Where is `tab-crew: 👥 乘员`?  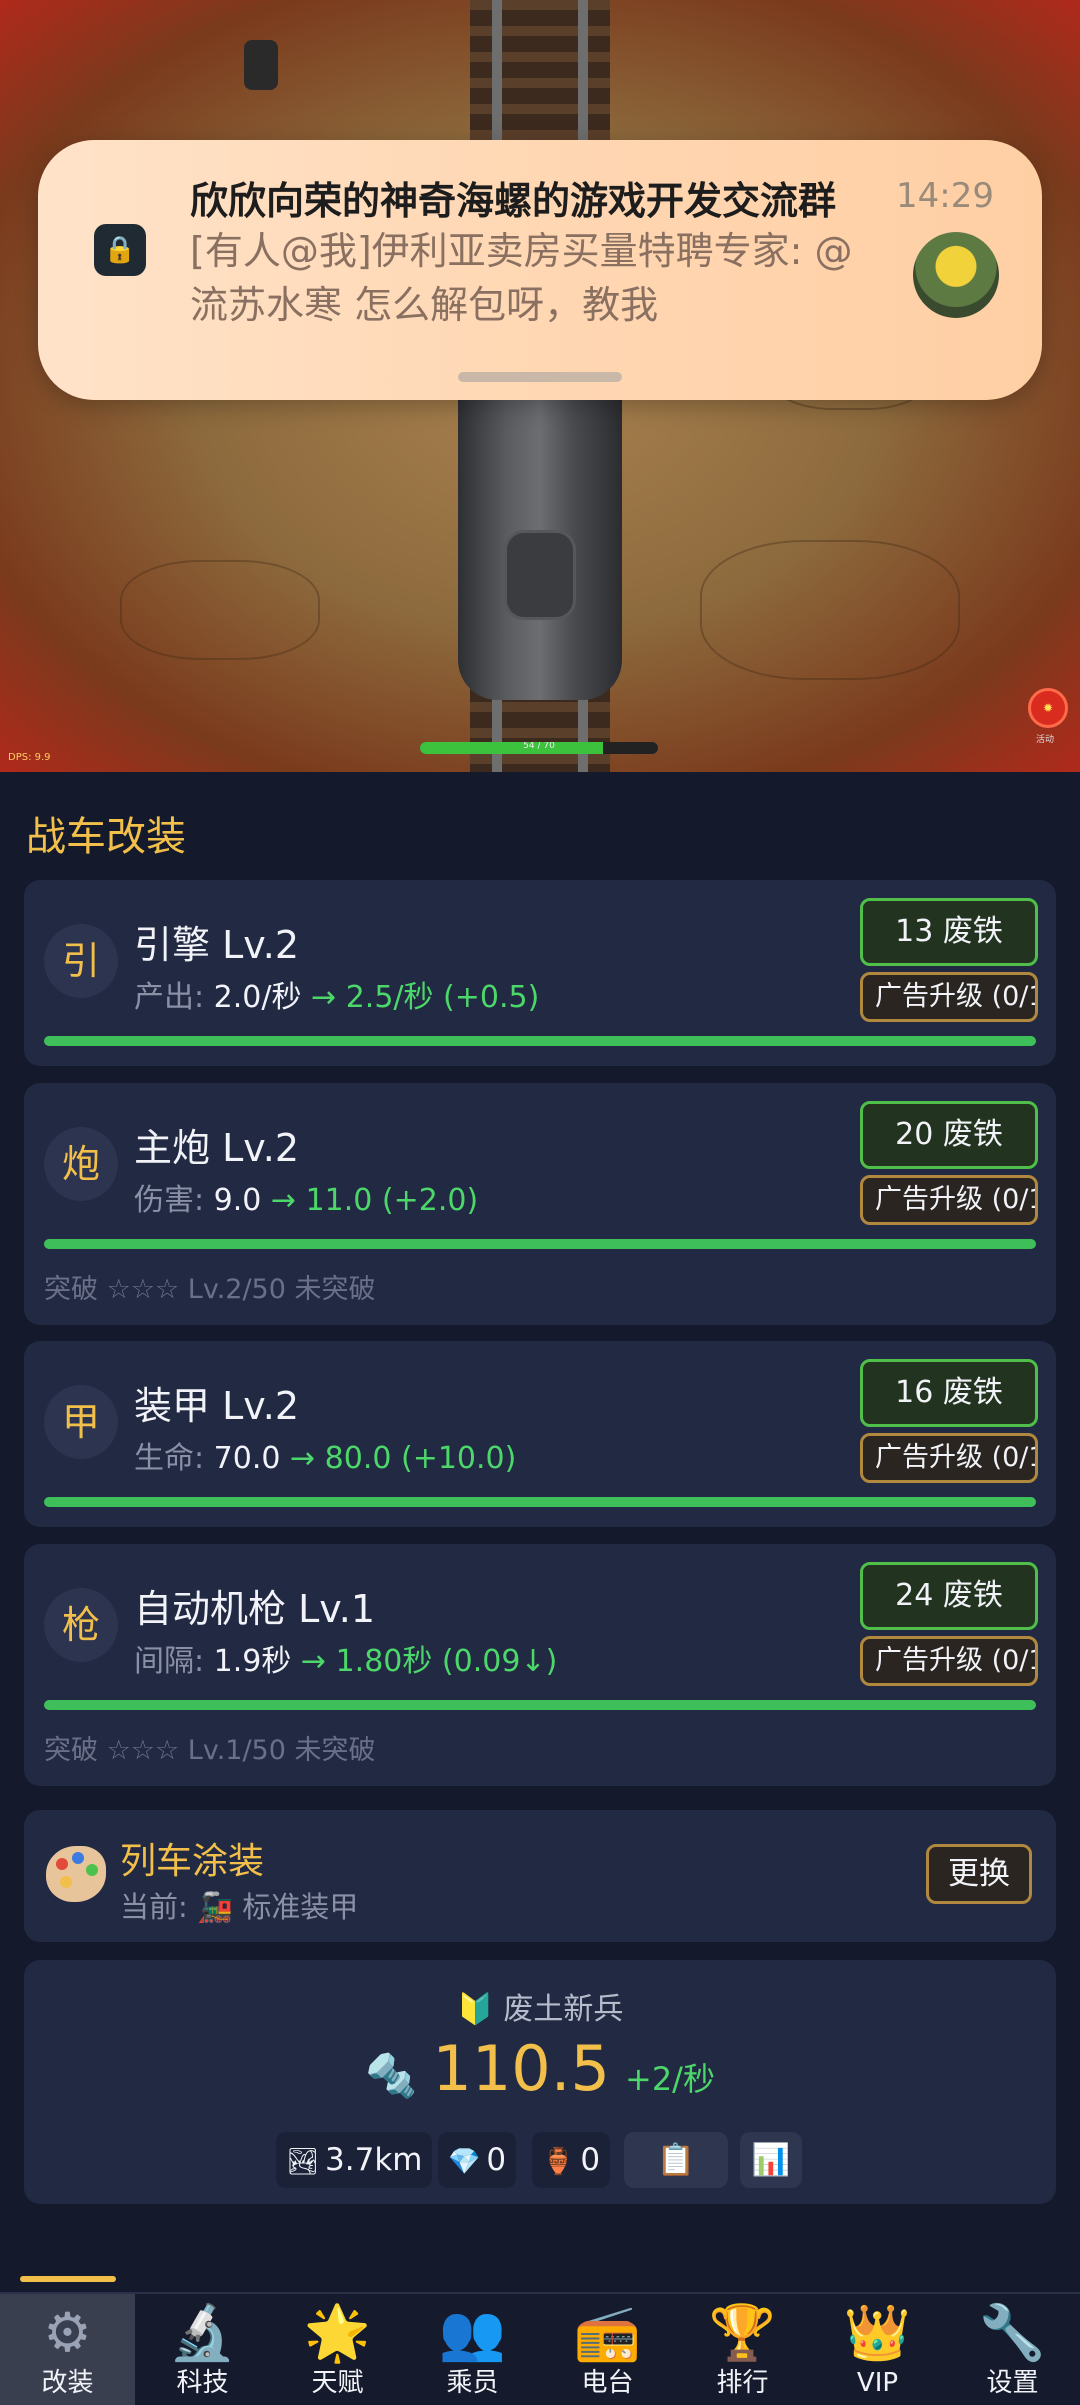
tab-crew: 👥 乘员 is located at coordinates (472, 2349).